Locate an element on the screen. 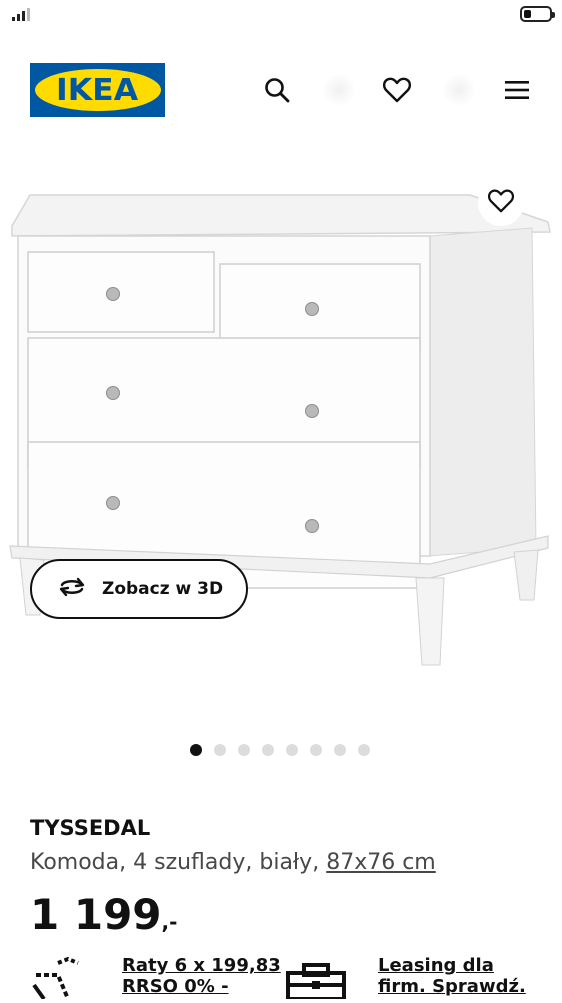 The width and height of the screenshot is (562, 1003). view-3d-button: Zobacz w 3D is located at coordinates (139, 589).